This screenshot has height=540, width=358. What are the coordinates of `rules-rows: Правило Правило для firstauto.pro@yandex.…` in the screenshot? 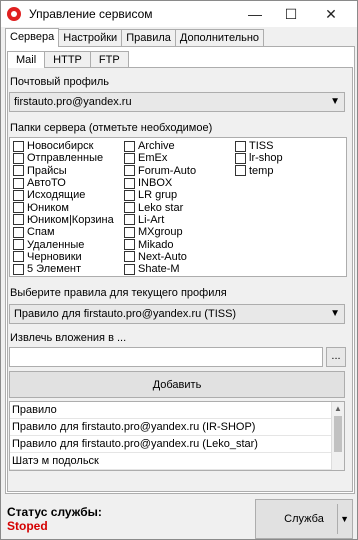 It's located at (177, 436).